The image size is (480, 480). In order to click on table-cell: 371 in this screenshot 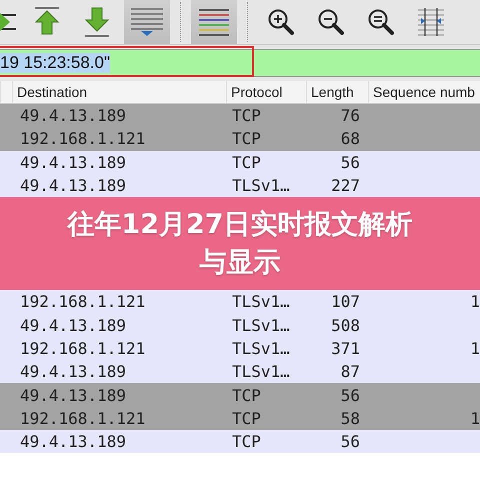, I will do `click(345, 348)`.